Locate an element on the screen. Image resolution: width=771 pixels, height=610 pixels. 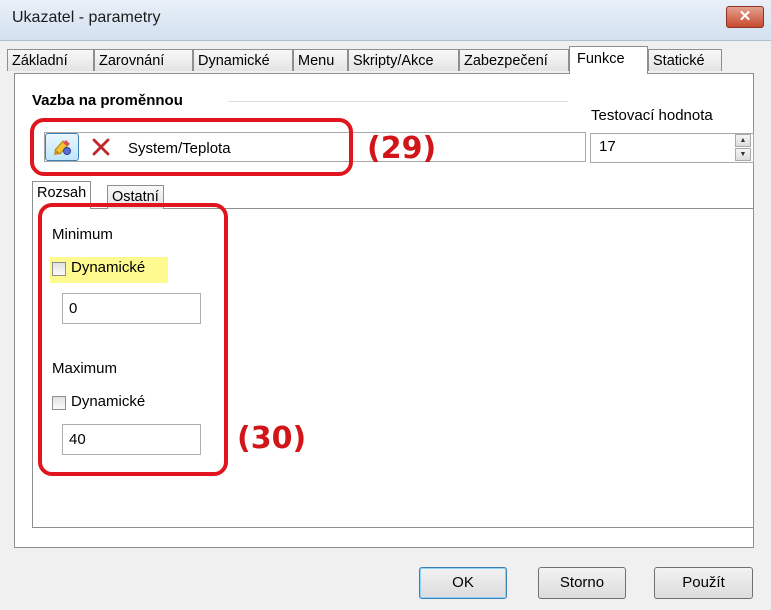
cancel-button: Storno is located at coordinates (582, 583).